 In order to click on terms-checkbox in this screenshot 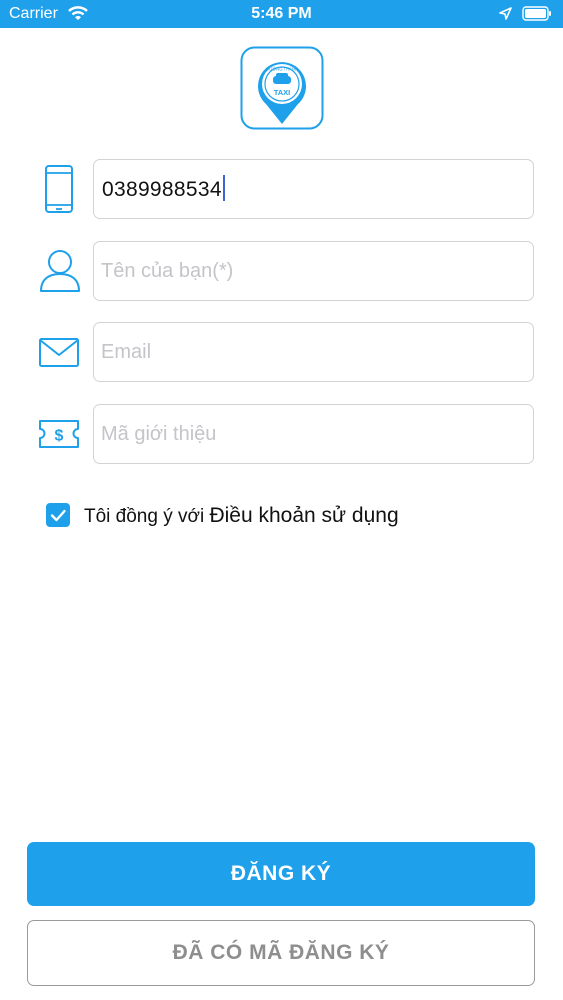, I will do `click(58, 515)`.